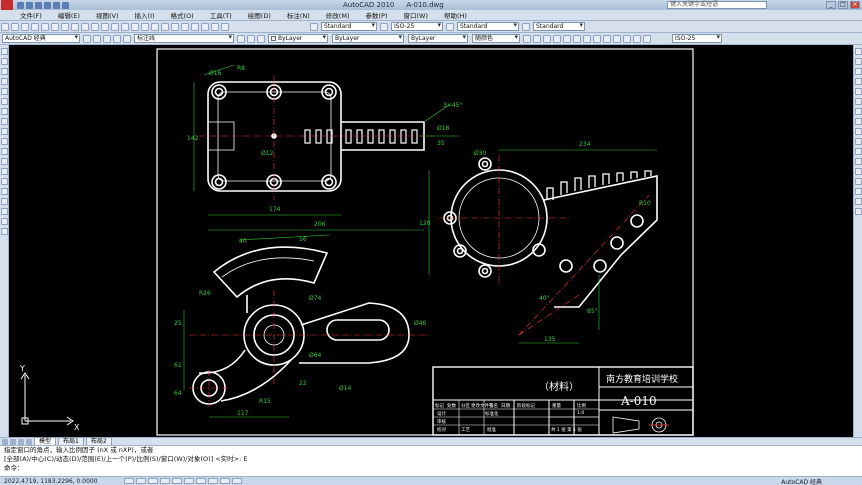 The width and height of the screenshot is (862, 485). Describe the element at coordinates (4, 171) in the screenshot. I see `make-block-icon` at that location.